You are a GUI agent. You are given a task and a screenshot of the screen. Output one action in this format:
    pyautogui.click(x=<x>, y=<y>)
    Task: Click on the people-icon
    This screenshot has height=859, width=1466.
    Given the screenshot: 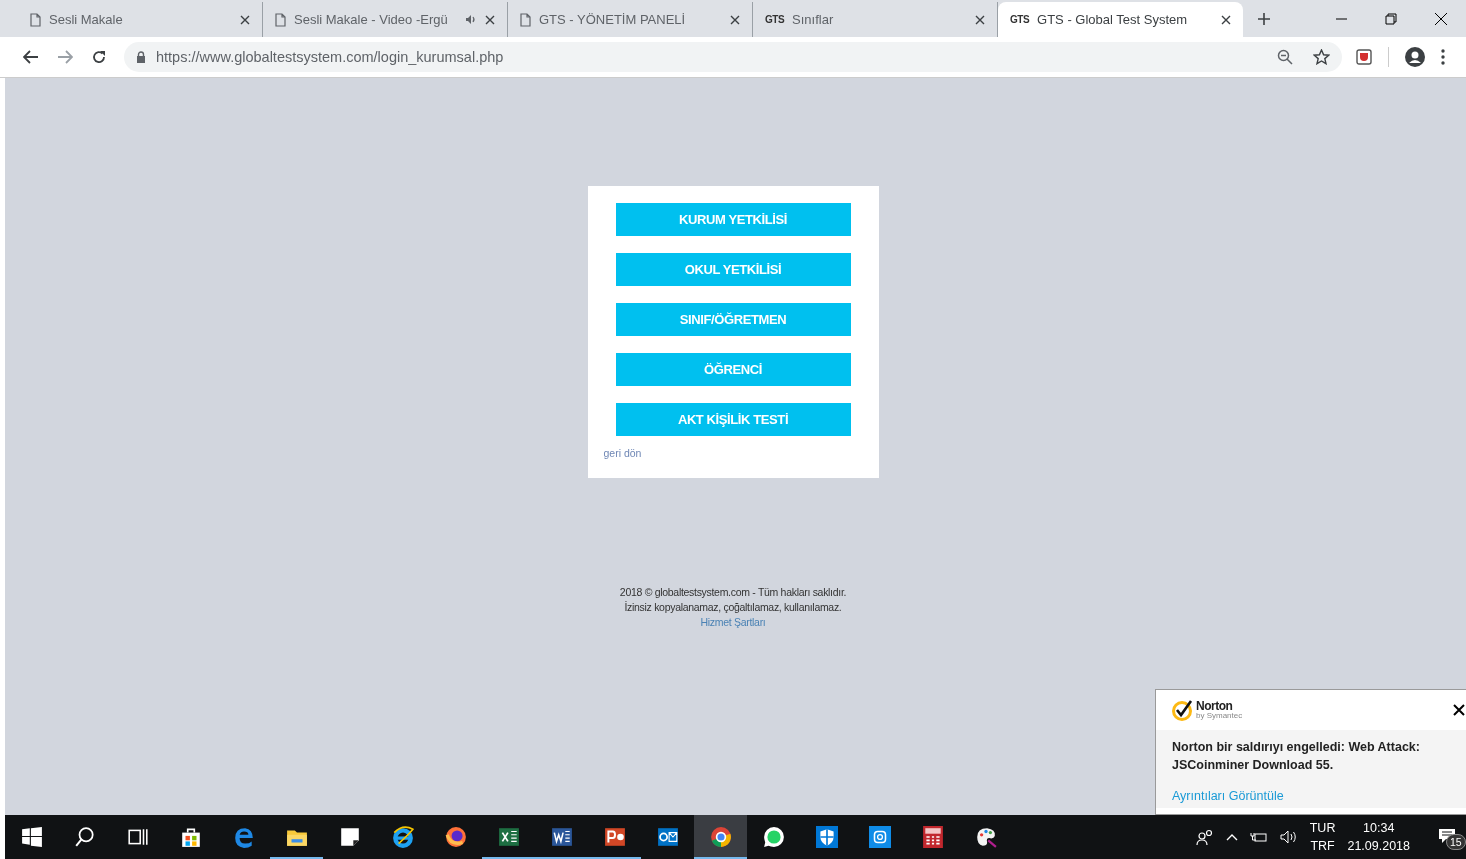 What is the action you would take?
    pyautogui.click(x=1204, y=837)
    